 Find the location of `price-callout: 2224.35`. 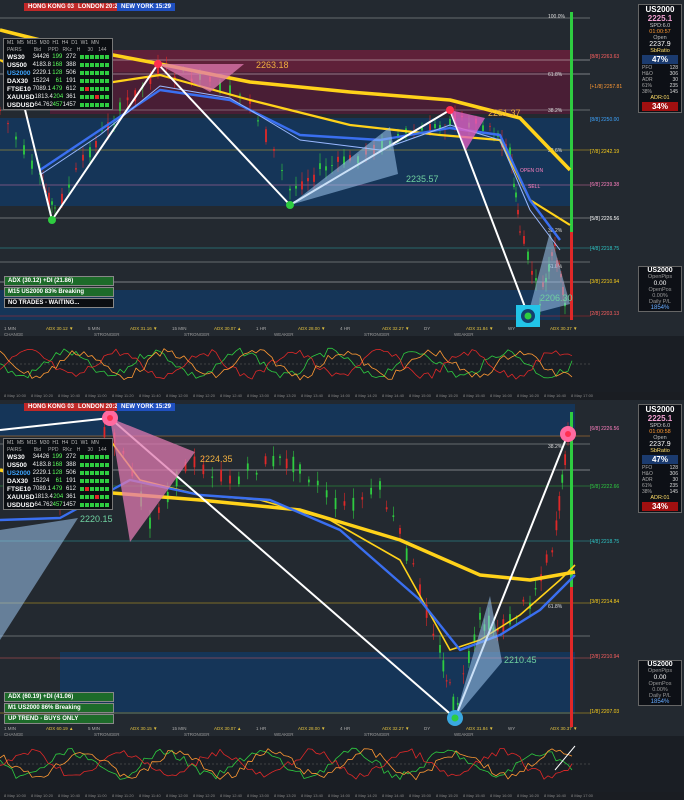

price-callout: 2224.35 is located at coordinates (216, 459).